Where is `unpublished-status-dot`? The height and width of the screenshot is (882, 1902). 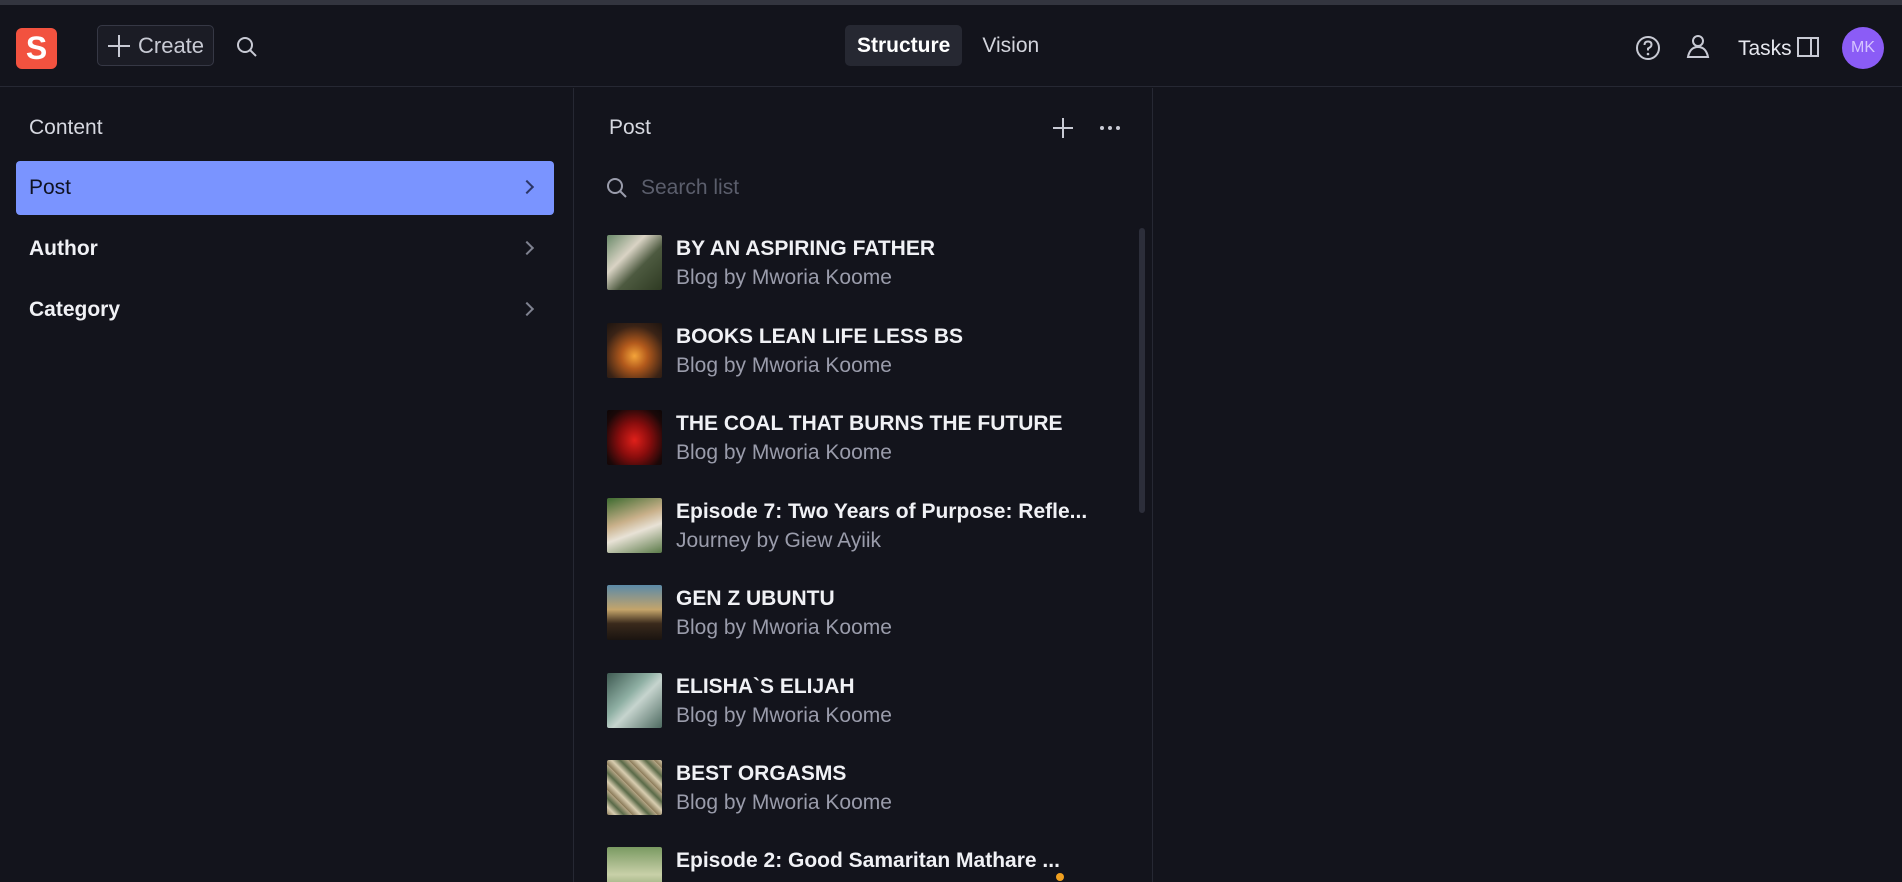
unpublished-status-dot is located at coordinates (1060, 877).